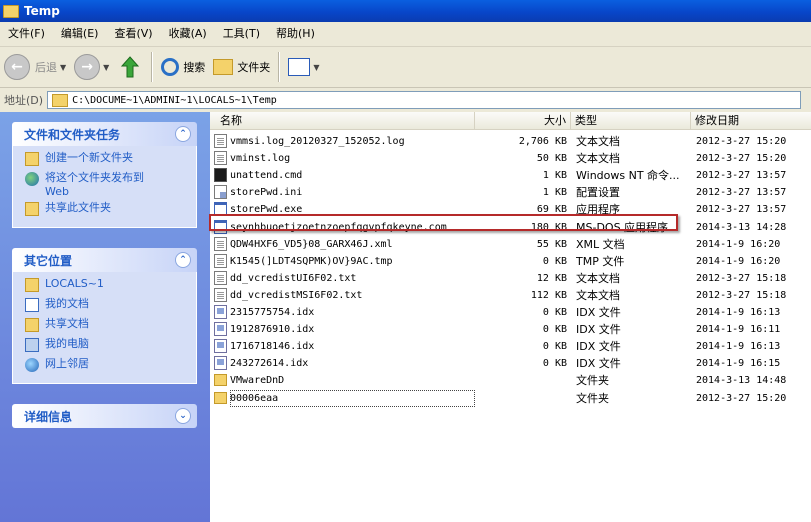 The height and width of the screenshot is (522, 811). What do you see at coordinates (554, 330) in the screenshot?
I see `file-size: 0 KB` at bounding box center [554, 330].